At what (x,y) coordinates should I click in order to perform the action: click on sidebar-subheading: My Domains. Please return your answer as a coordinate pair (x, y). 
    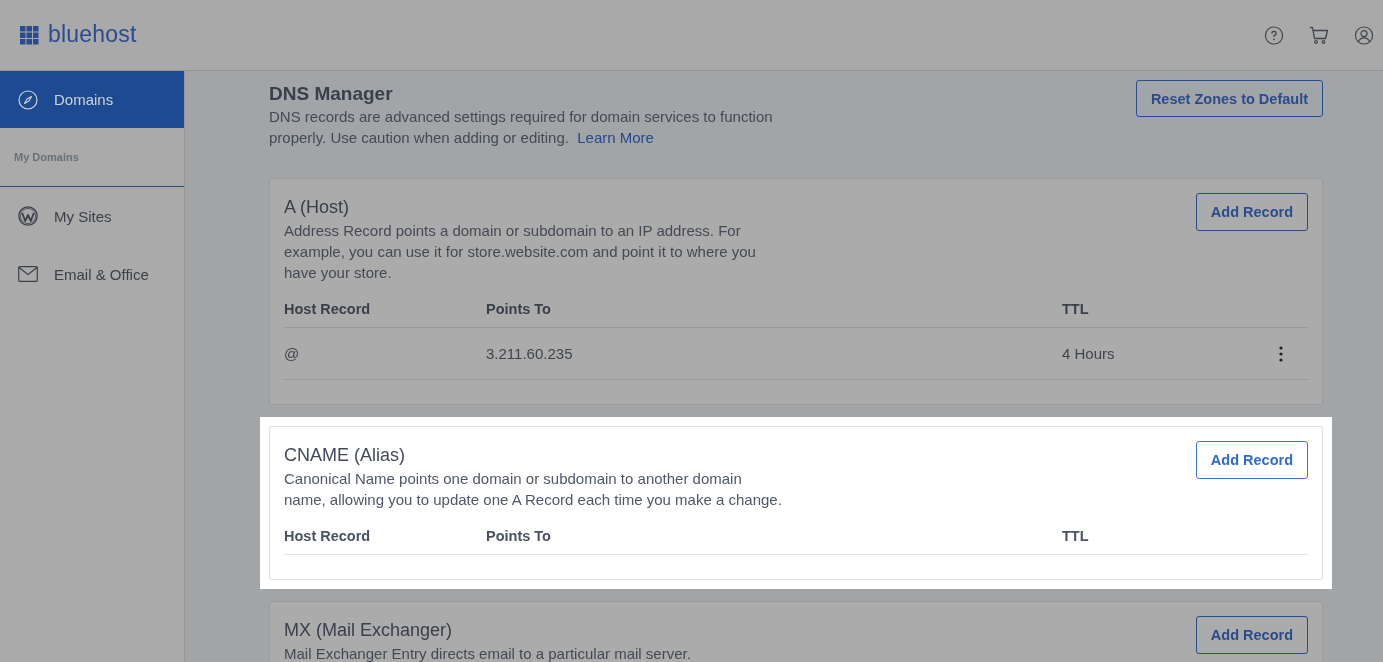
    Looking at the image, I should click on (46, 157).